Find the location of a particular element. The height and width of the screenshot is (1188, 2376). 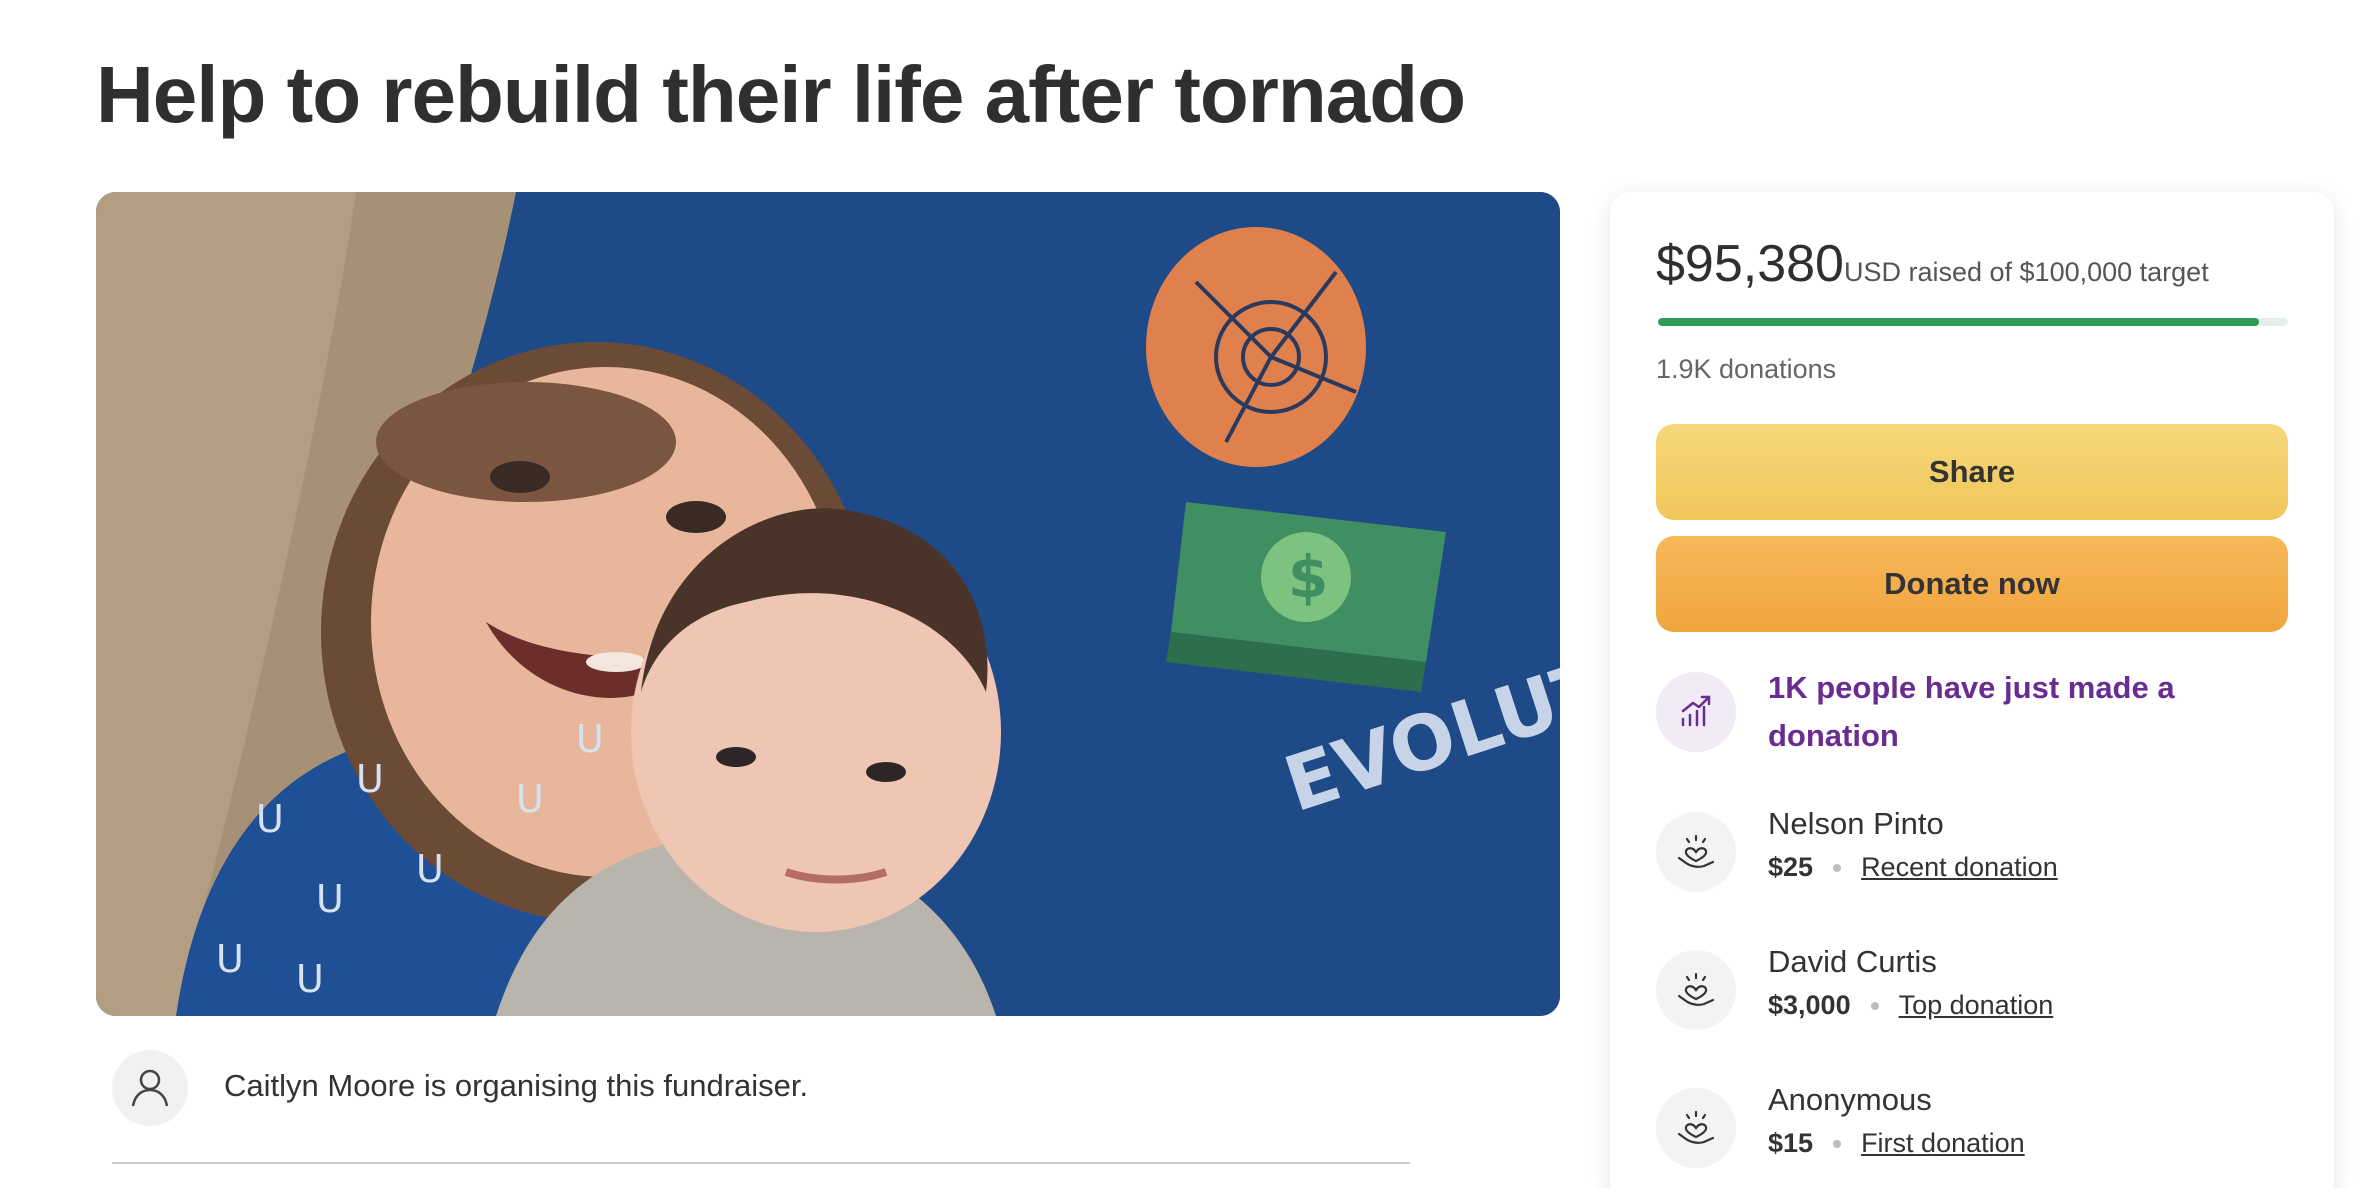

donation-item: David Curtis $3,000 Top donation is located at coordinates (1972, 997).